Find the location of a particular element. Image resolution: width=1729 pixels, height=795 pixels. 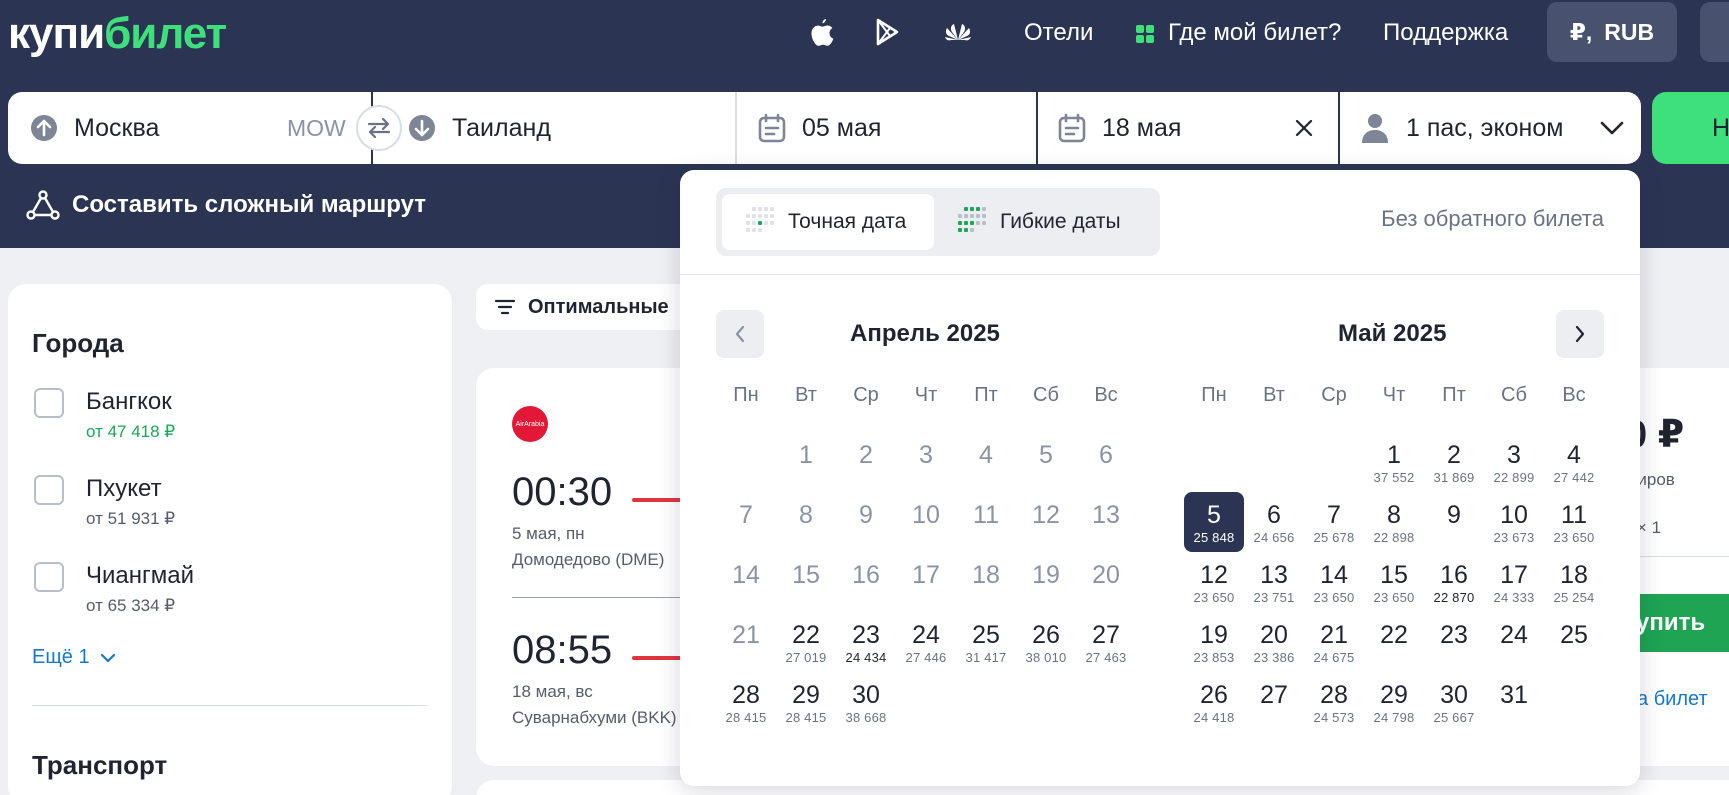

calendar-day: 8 22 898 is located at coordinates (1394, 522).